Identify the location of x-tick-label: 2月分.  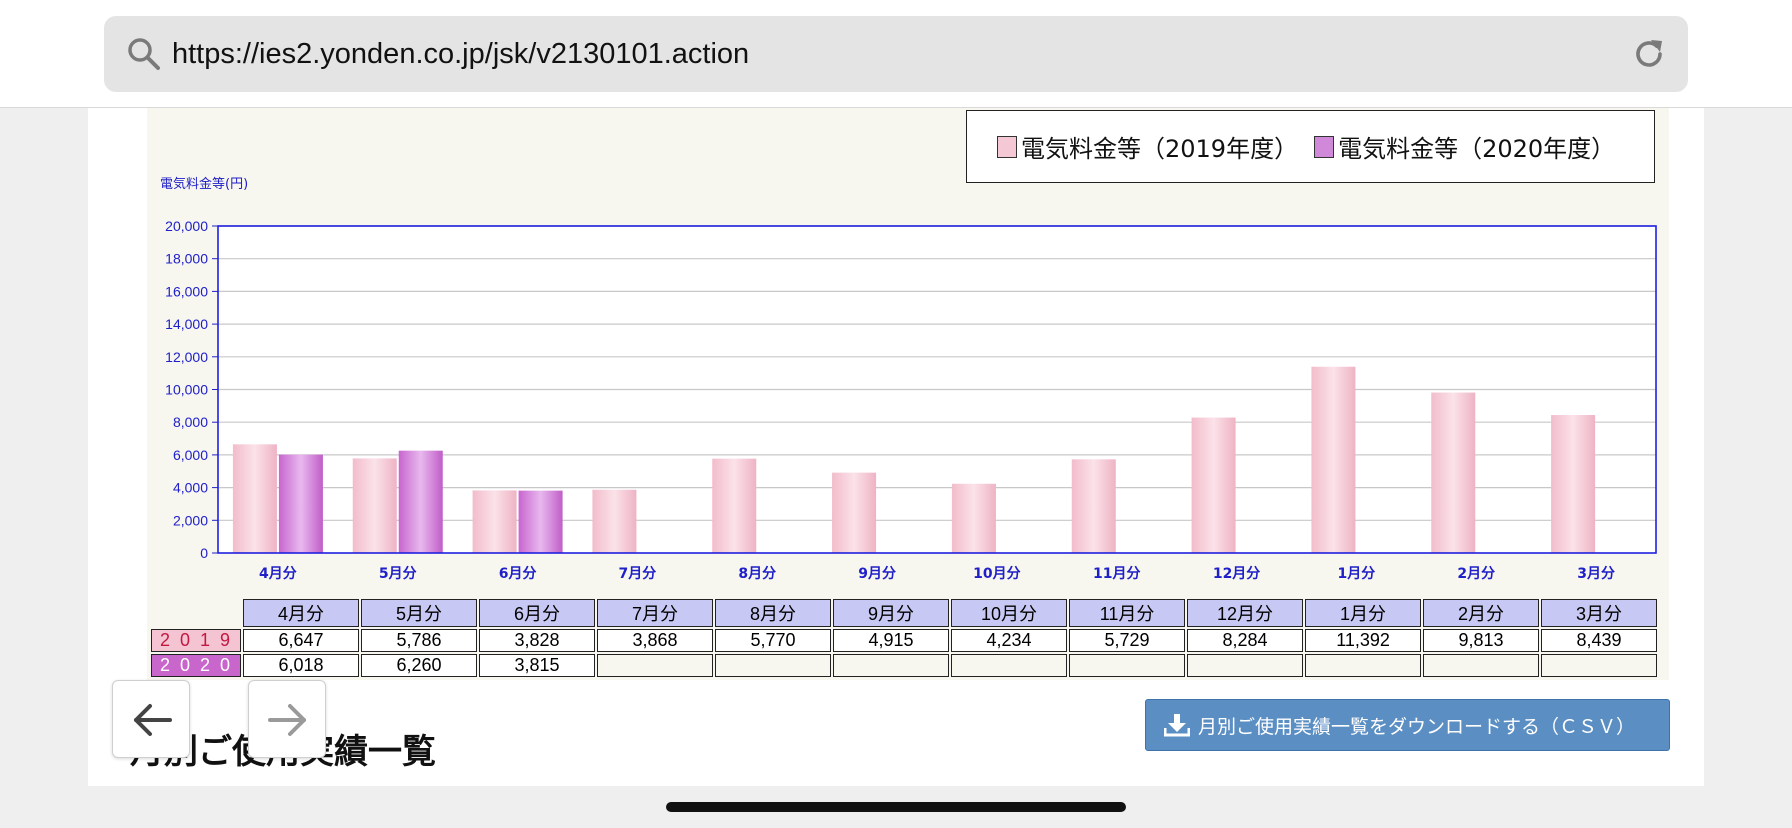
(1476, 574).